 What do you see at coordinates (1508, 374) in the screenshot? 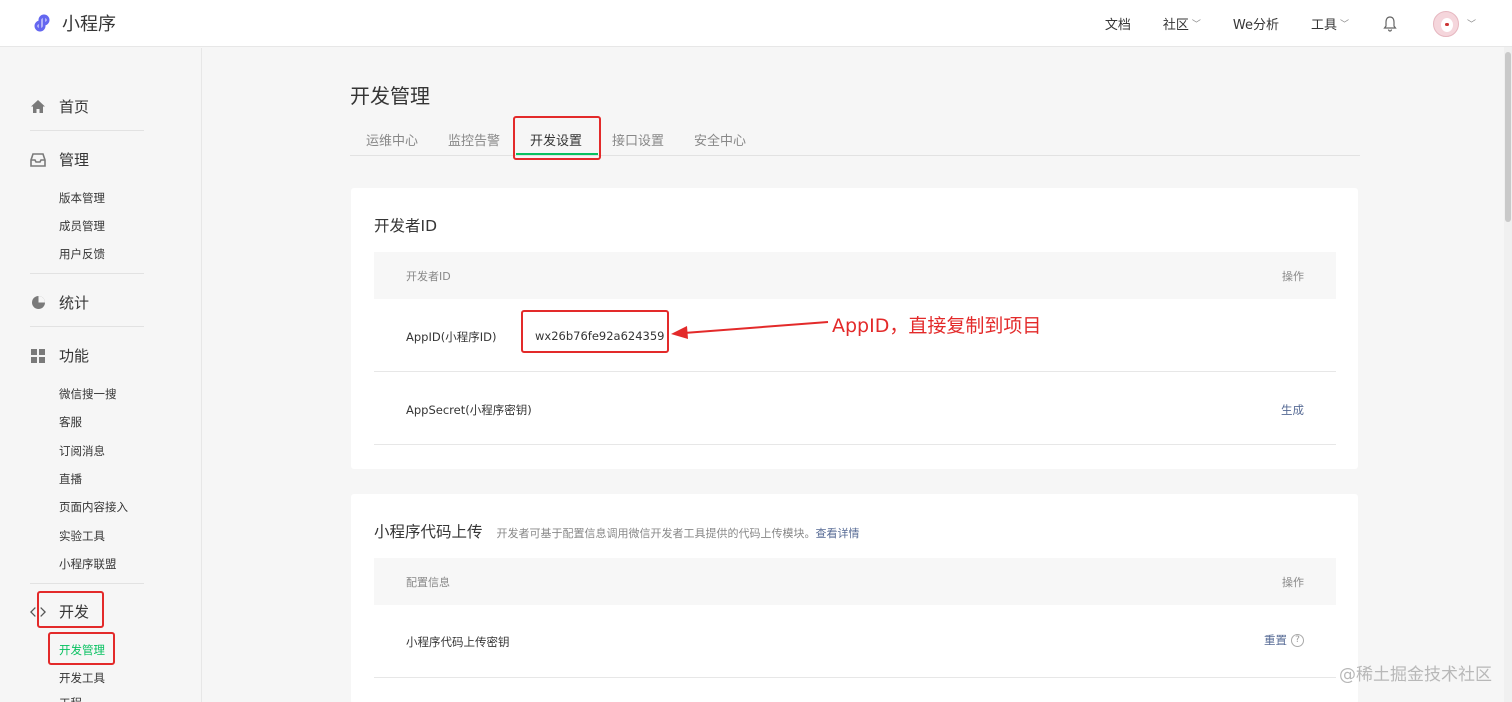
I see `scrollbar` at bounding box center [1508, 374].